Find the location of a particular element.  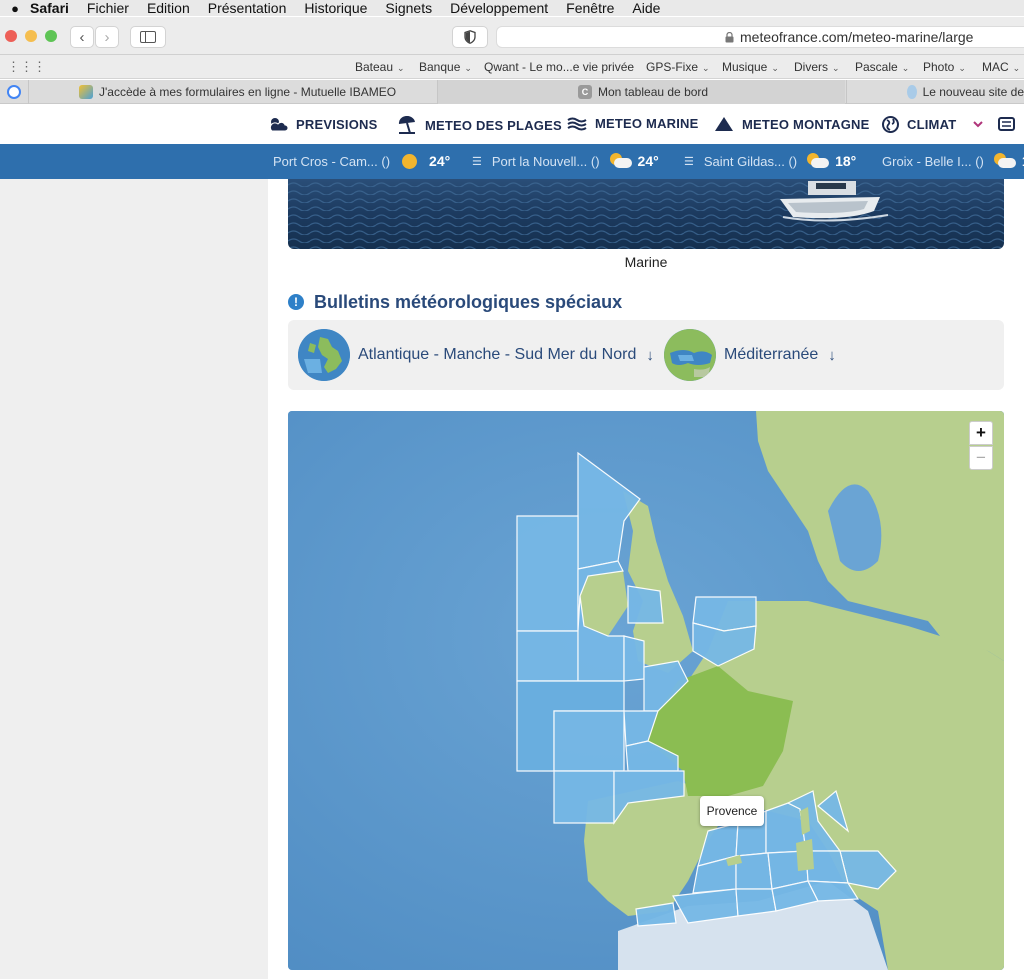

forward-button: › is located at coordinates (107, 37).